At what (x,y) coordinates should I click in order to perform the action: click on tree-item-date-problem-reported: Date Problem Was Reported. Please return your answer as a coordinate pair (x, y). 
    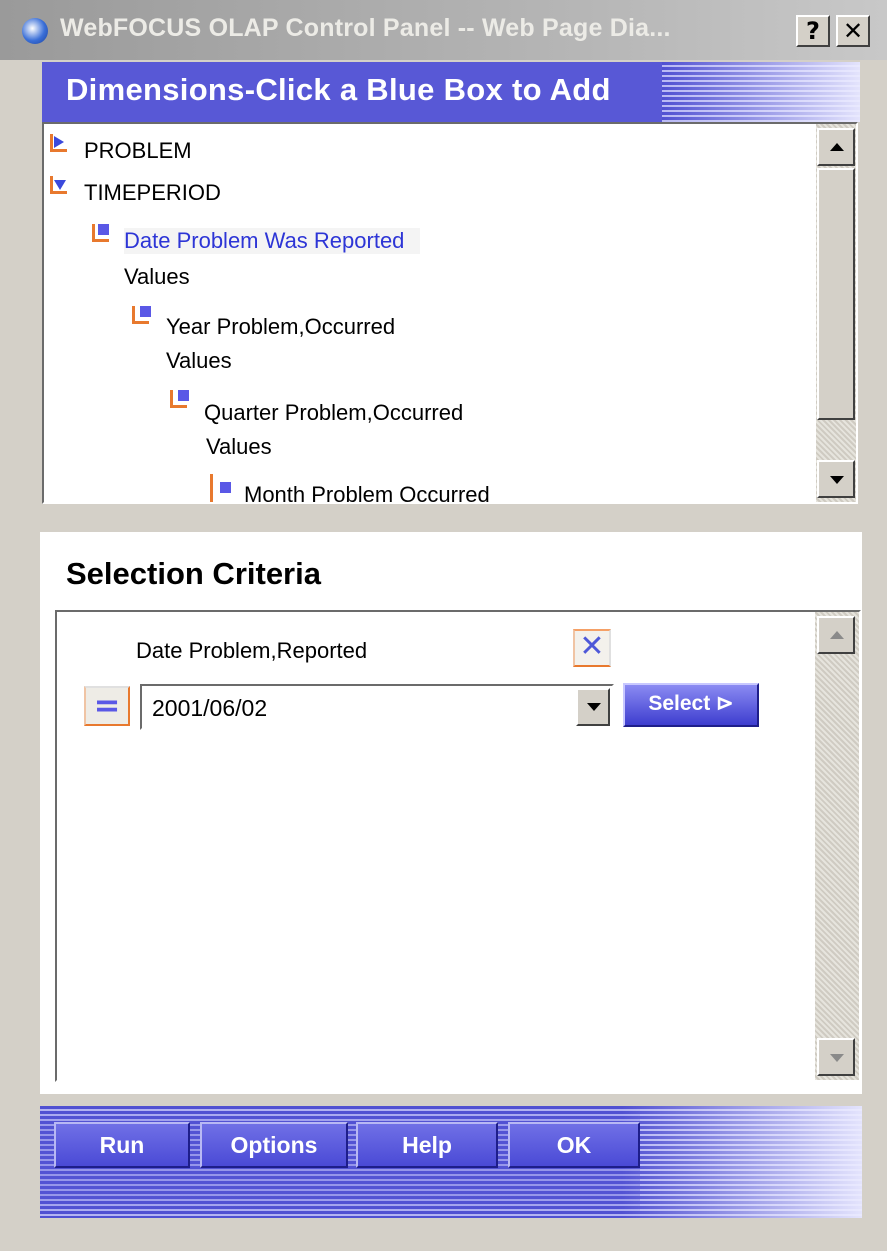
    Looking at the image, I should click on (272, 241).